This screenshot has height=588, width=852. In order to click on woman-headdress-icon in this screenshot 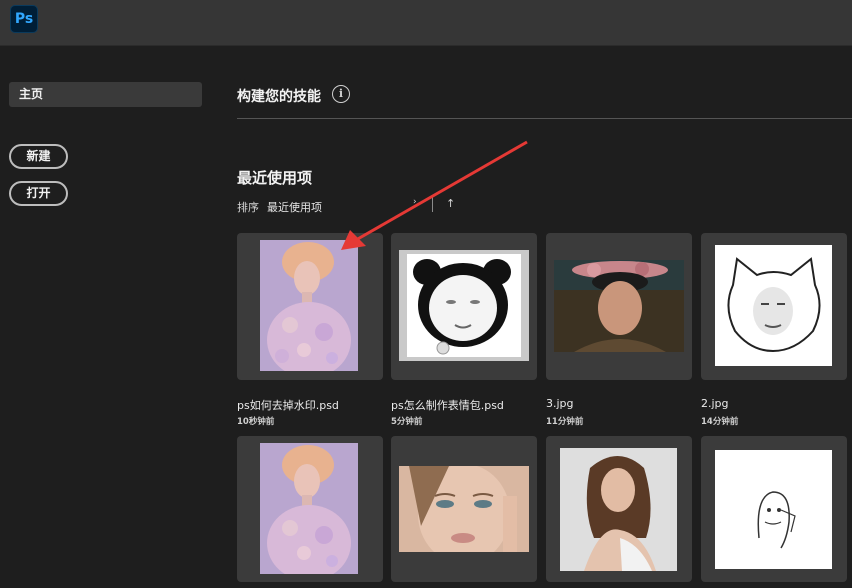, I will do `click(619, 306)`.